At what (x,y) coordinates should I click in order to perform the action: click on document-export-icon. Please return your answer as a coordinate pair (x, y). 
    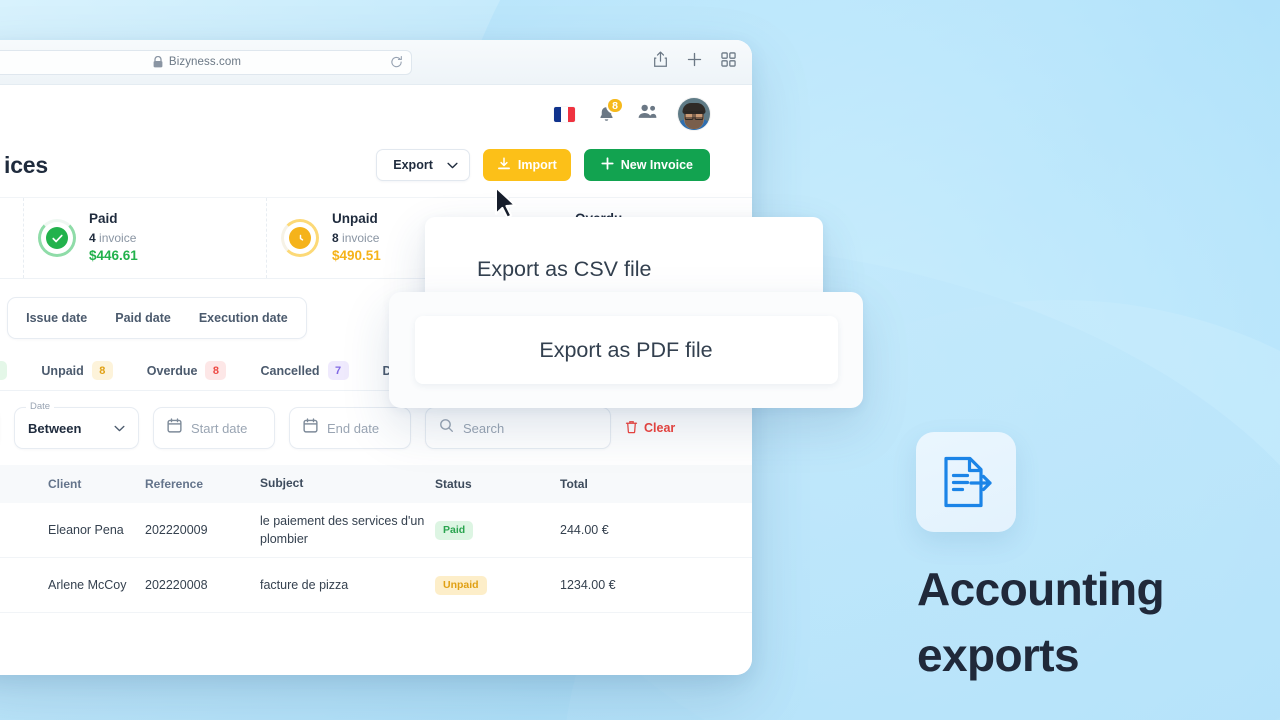
    Looking at the image, I should click on (966, 482).